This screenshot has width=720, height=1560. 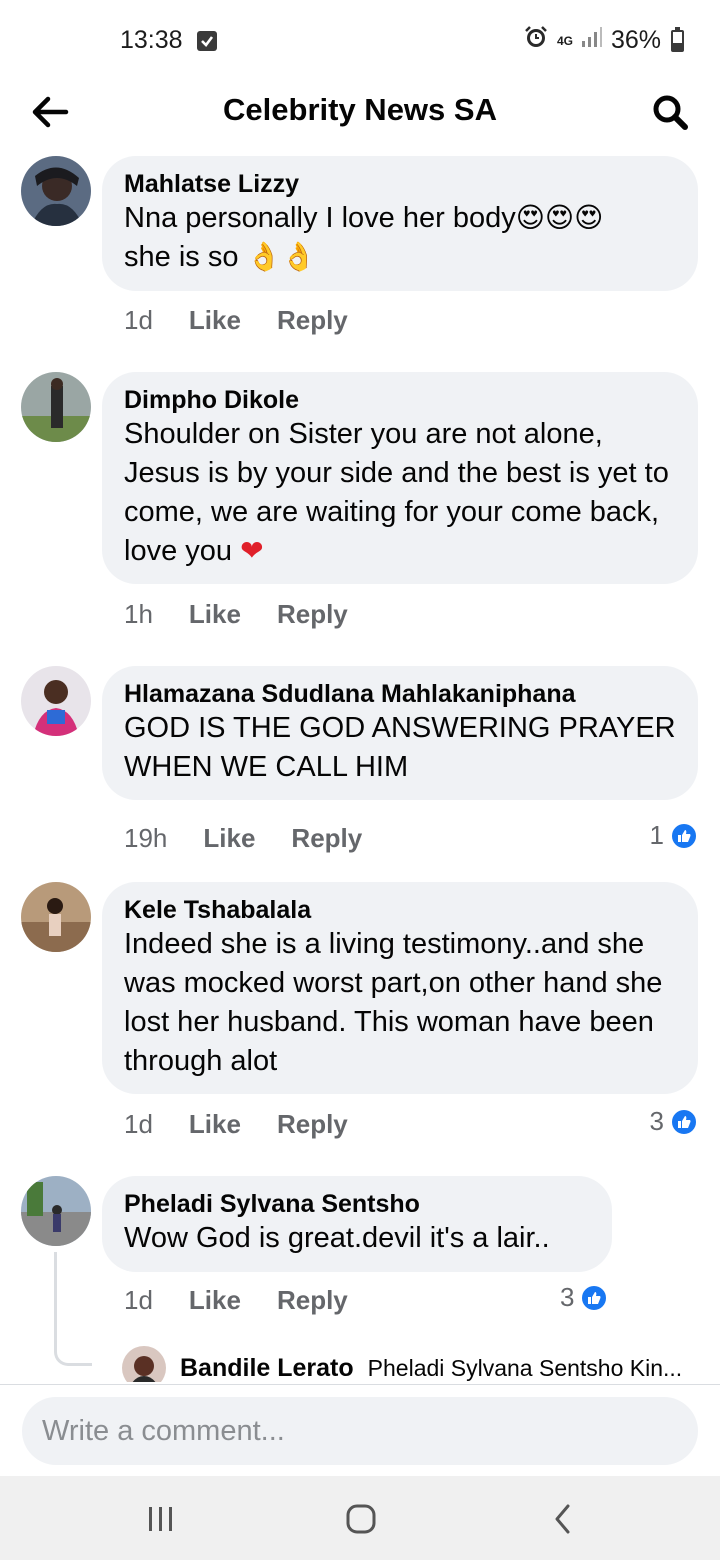 I want to click on comment-input, so click(x=360, y=1431).